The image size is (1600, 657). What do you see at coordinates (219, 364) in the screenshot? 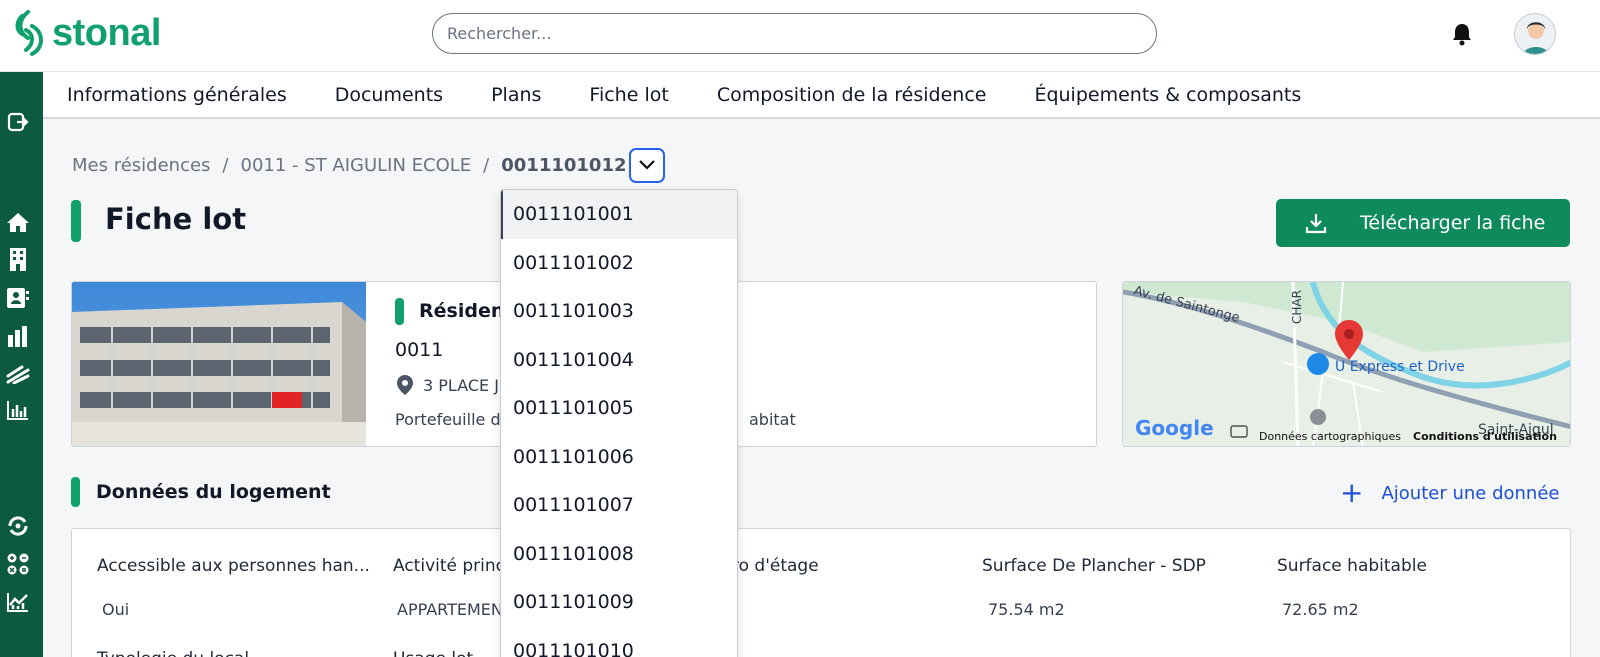
I see `residence-photo` at bounding box center [219, 364].